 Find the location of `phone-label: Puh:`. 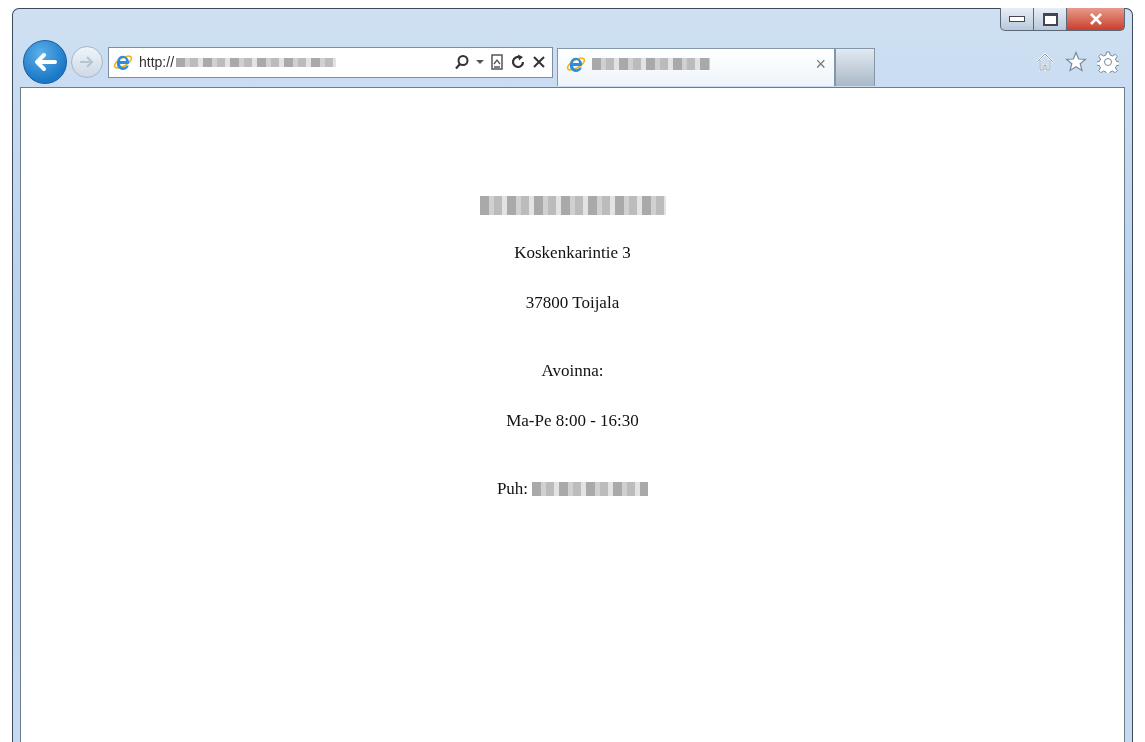

phone-label: Puh: is located at coordinates (512, 489).